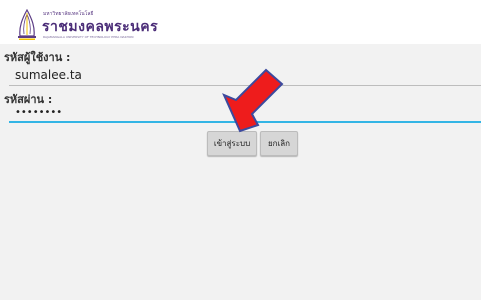  What do you see at coordinates (245, 85) in the screenshot?
I see `username-underline` at bounding box center [245, 85].